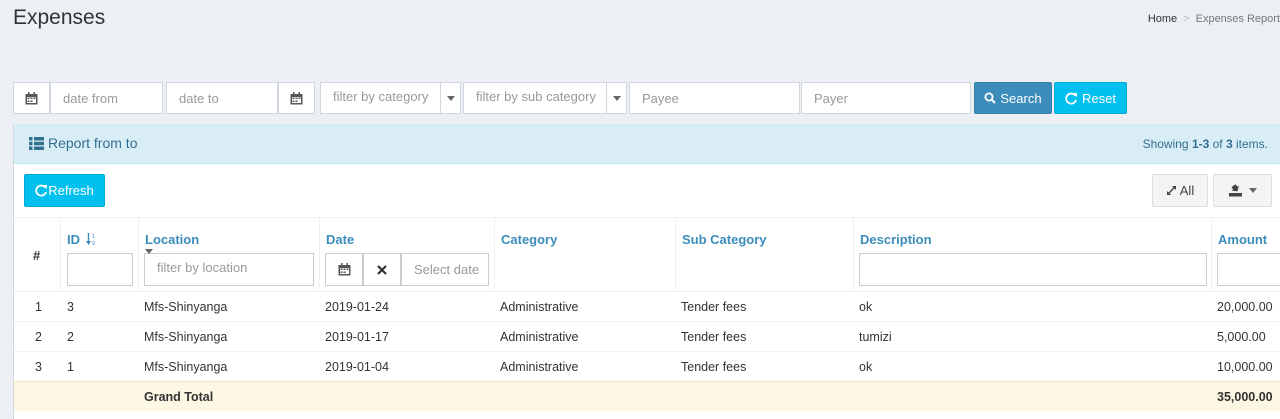 The image size is (1280, 419). I want to click on export-icon, so click(1235, 190).